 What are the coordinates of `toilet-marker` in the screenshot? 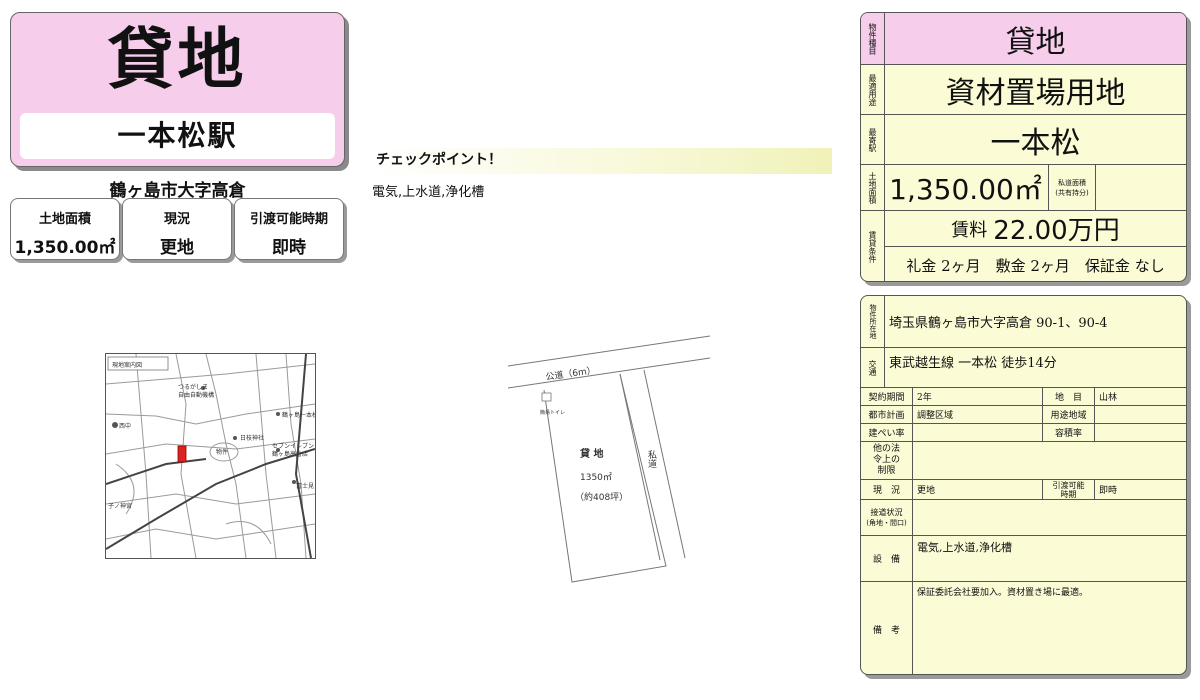 It's located at (546, 397).